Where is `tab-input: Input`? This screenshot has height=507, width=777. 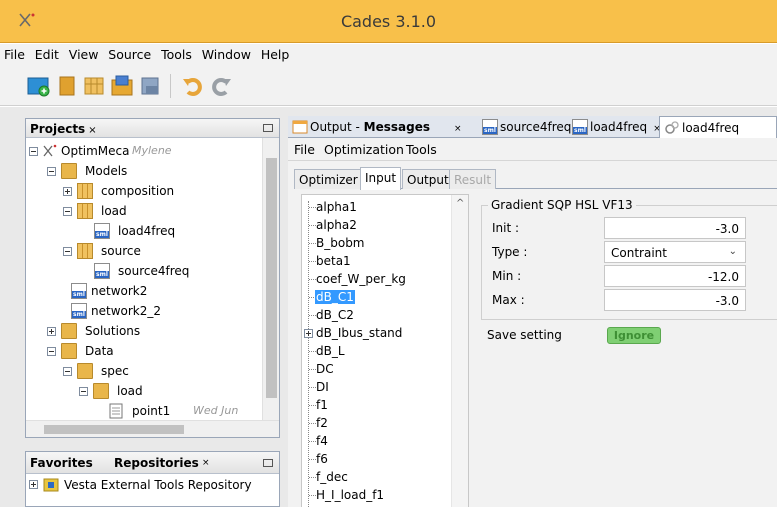 tab-input: Input is located at coordinates (381, 178).